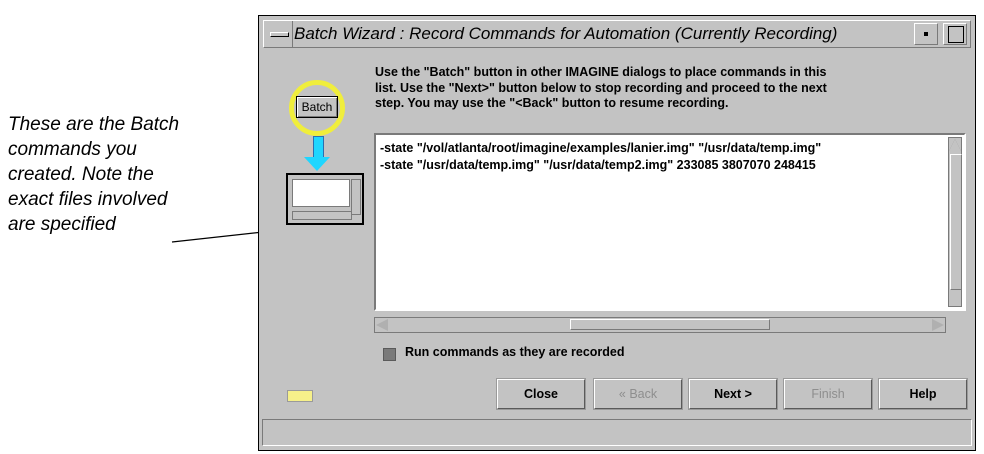 This screenshot has height=454, width=984. I want to click on title-separator, so click(292, 34).